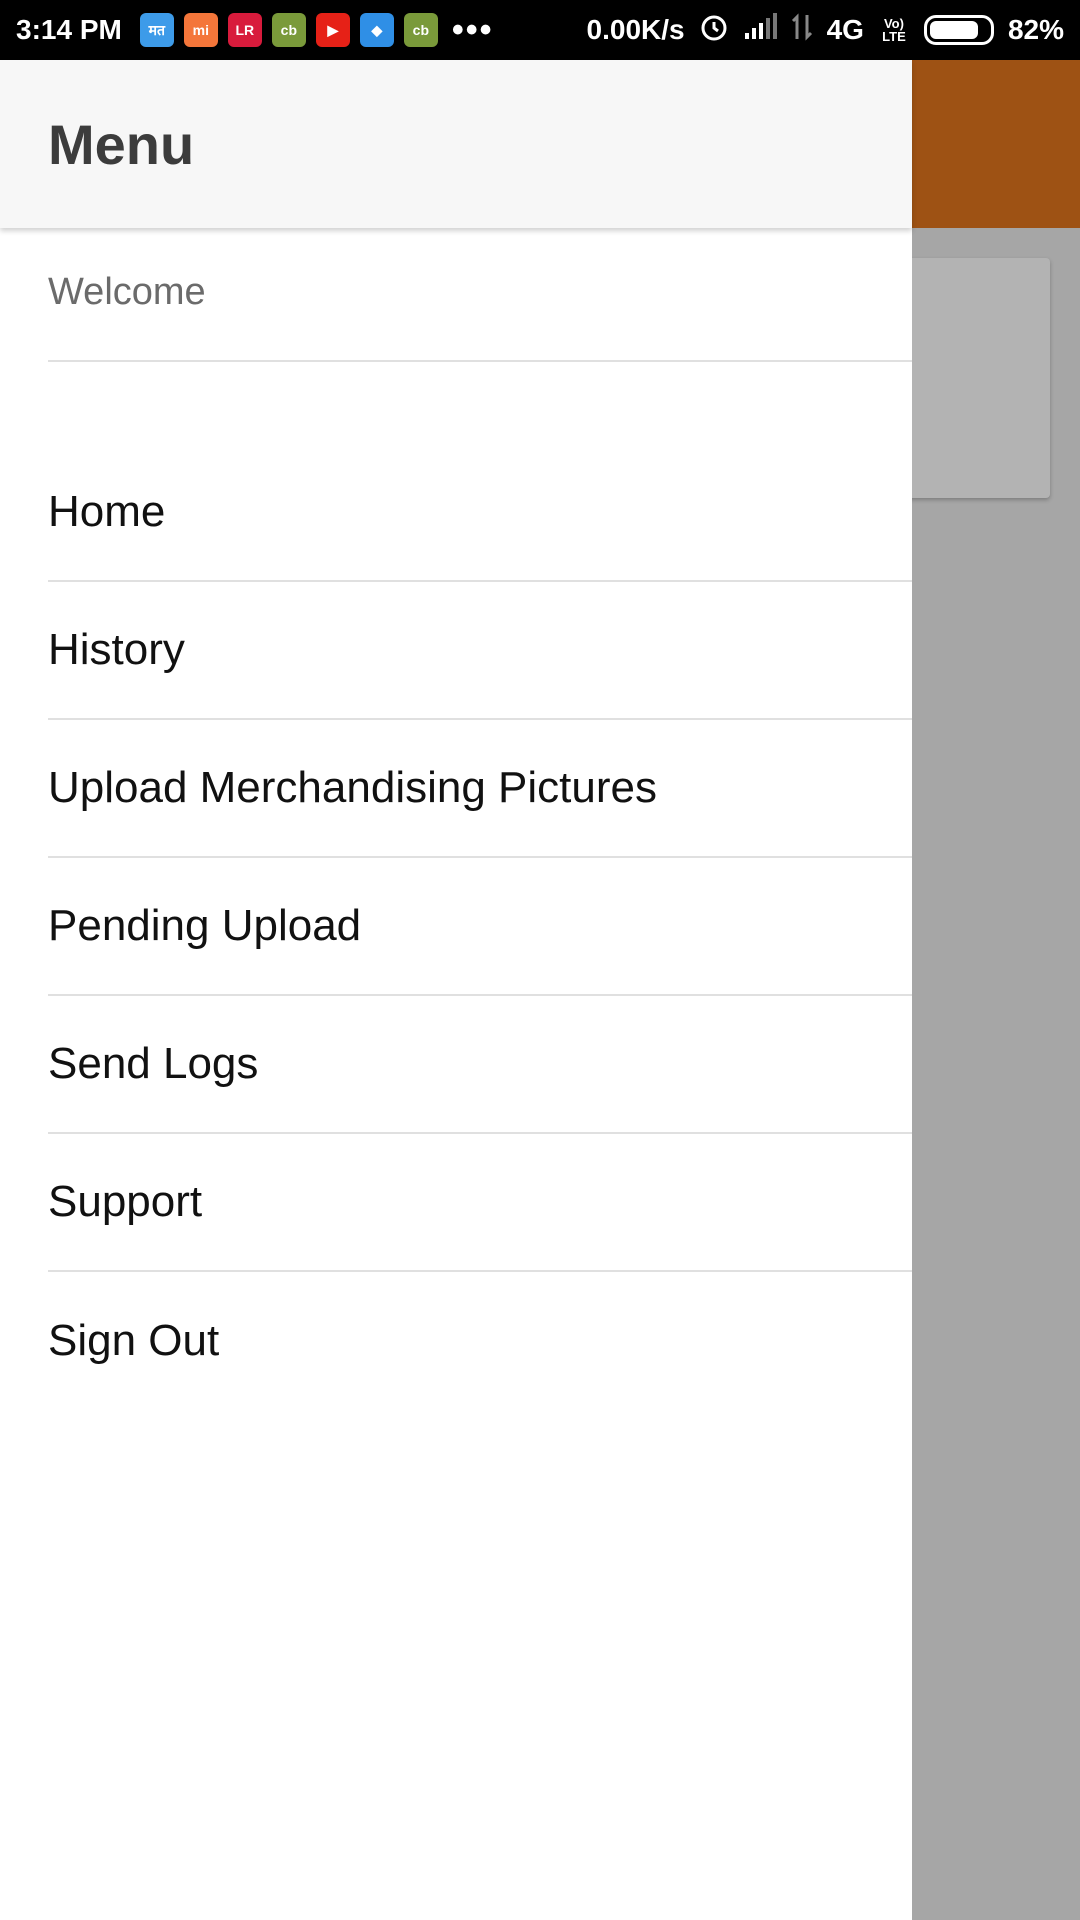 The width and height of the screenshot is (1080, 1920). I want to click on youtube-icon: ▶, so click(332, 30).